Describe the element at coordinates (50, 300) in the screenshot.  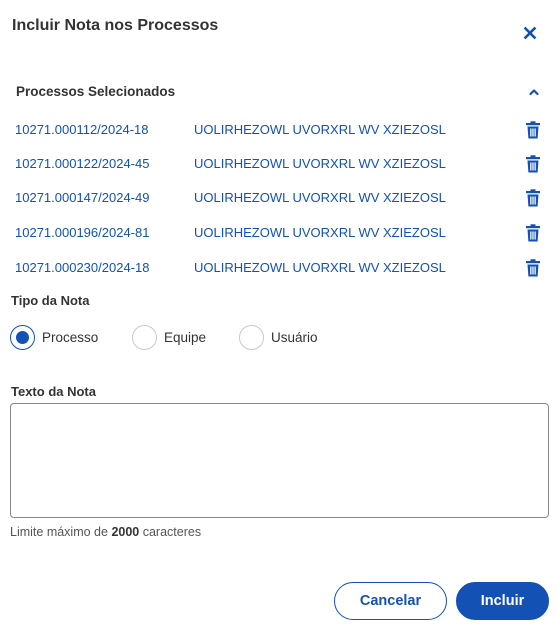
I see `note-type-label: Tipo da Nota` at that location.